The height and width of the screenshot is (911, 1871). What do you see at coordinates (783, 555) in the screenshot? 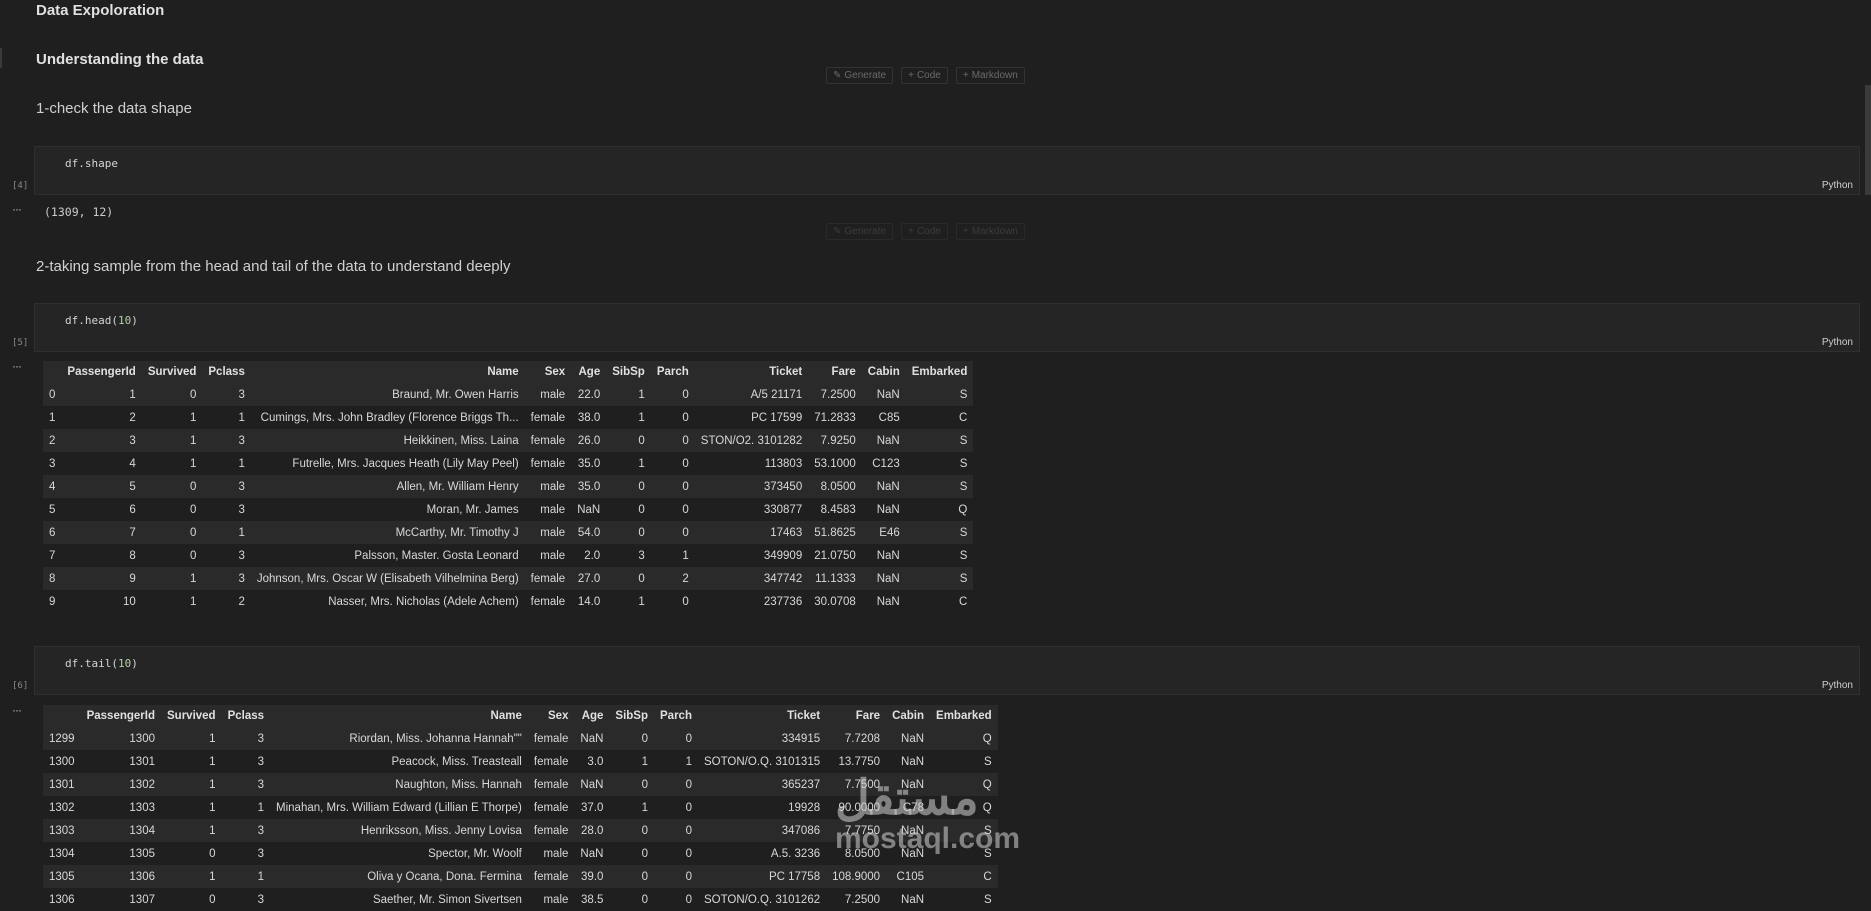
I see `table-cell: 349909` at bounding box center [783, 555].